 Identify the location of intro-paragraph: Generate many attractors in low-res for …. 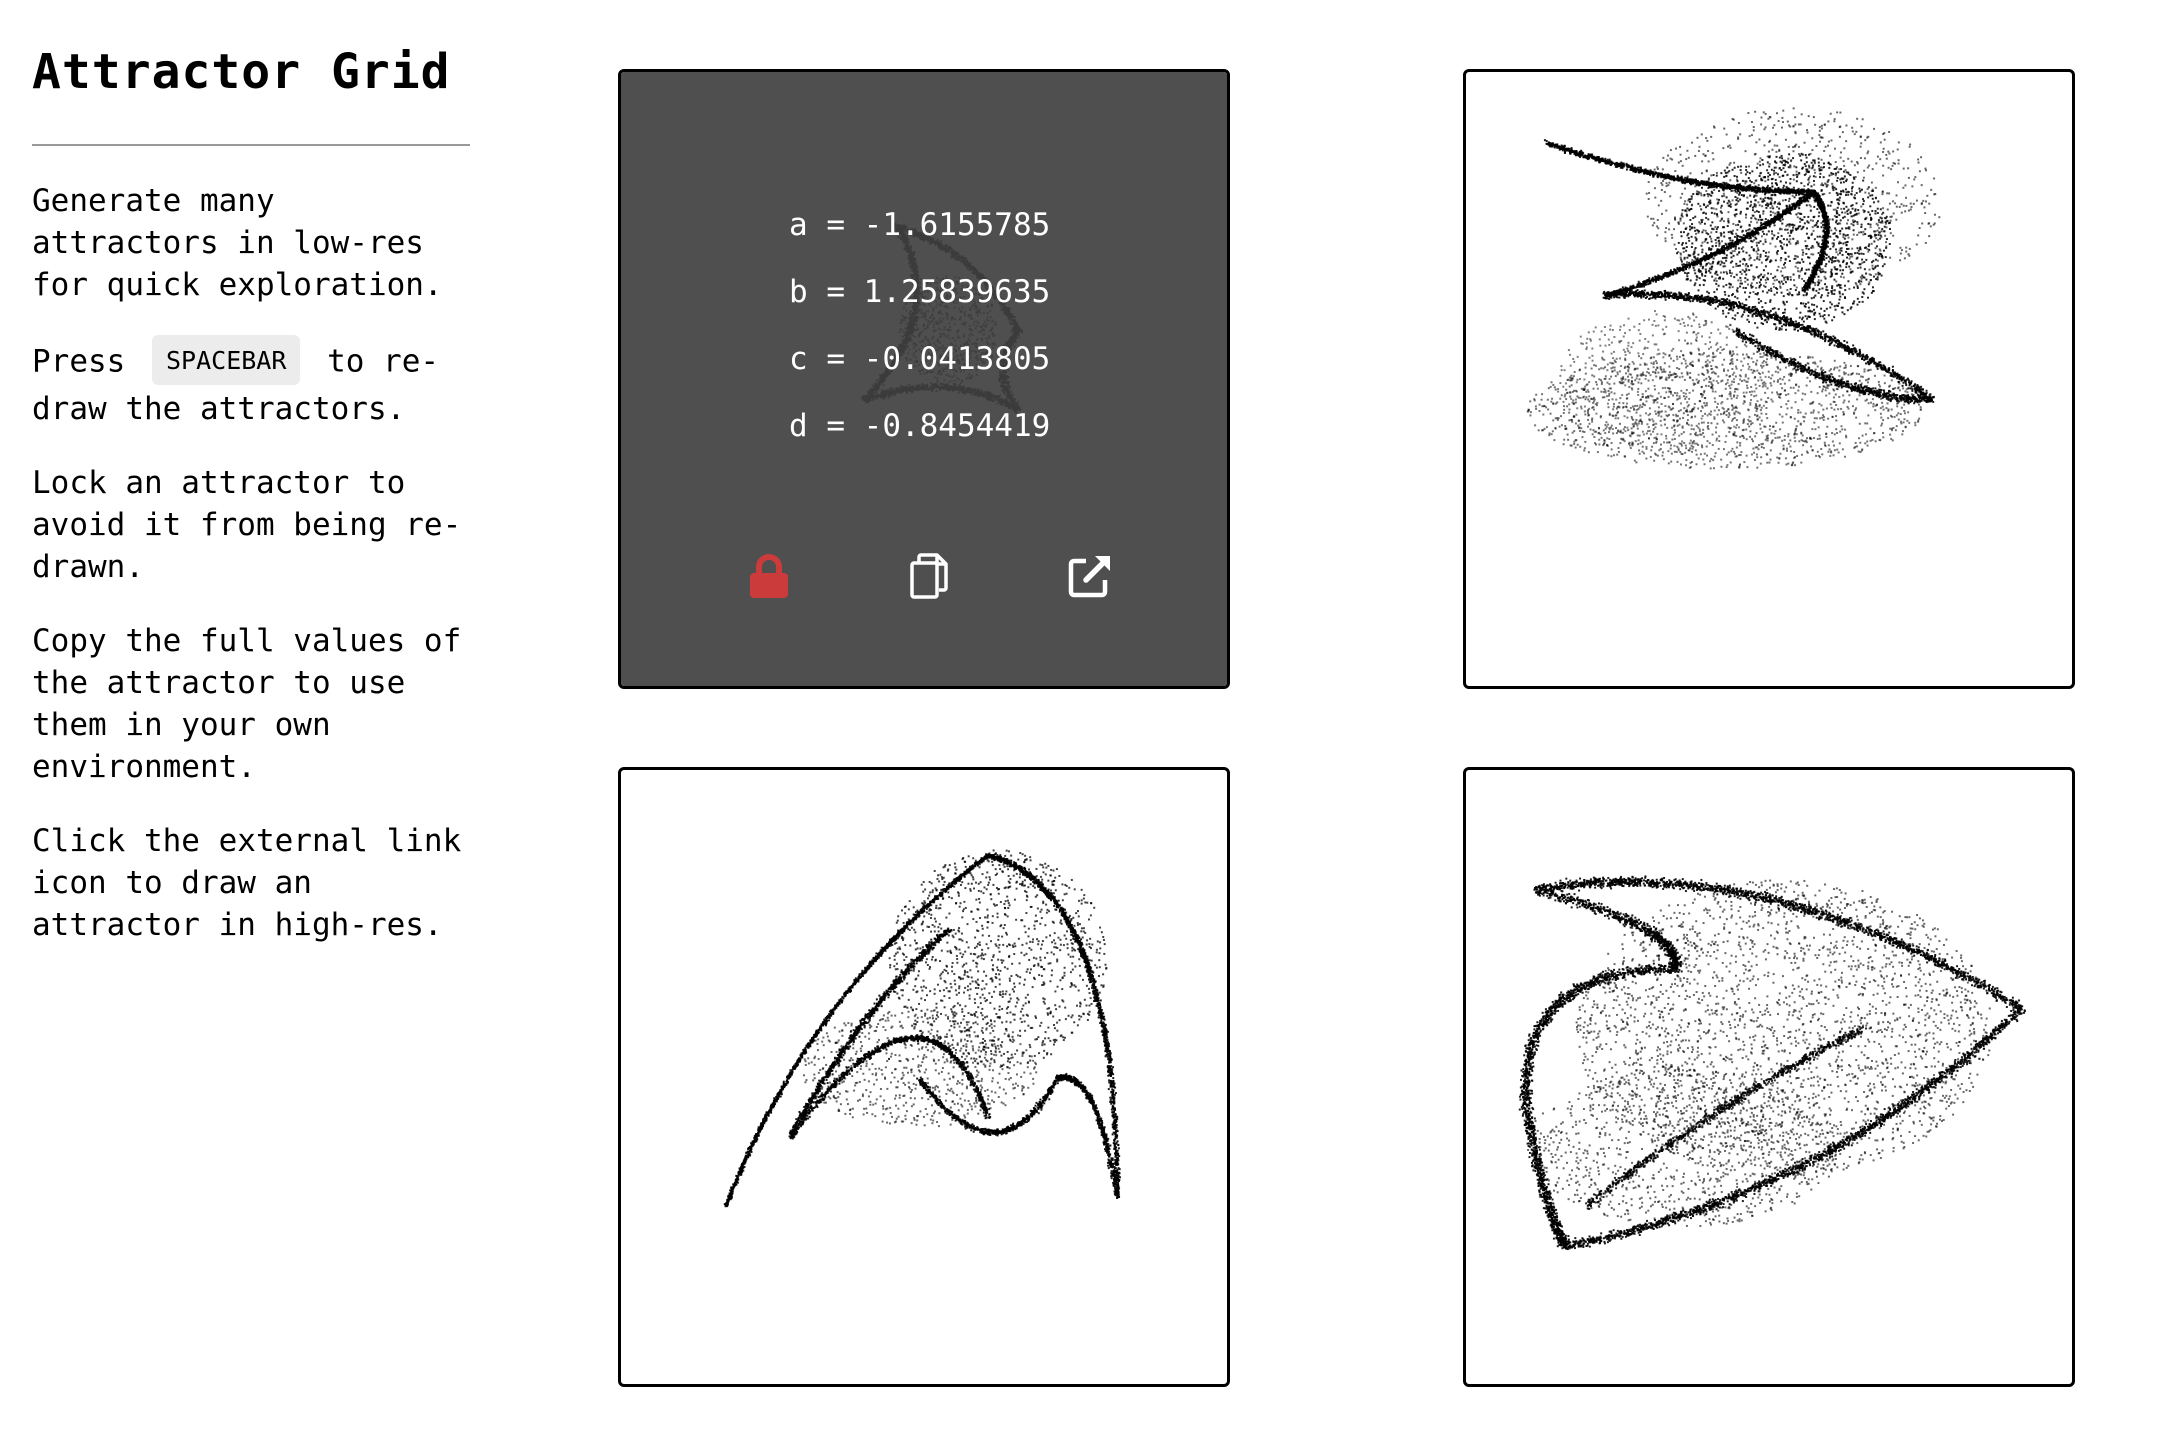
(252, 243).